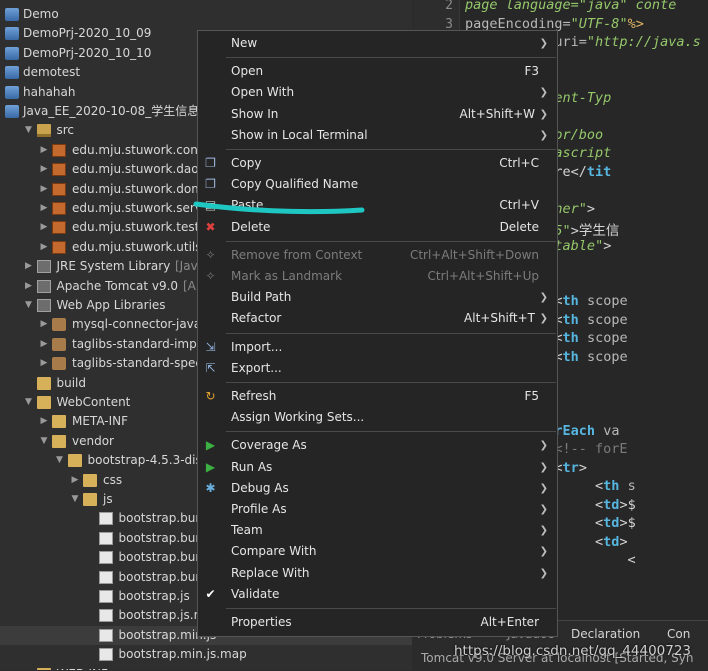 This screenshot has width=708, height=671. Describe the element at coordinates (377, 255) in the screenshot. I see `menu-item-remove-from-context: ✧ Remove from Context Ctrl+Alt+Shift+Down` at that location.